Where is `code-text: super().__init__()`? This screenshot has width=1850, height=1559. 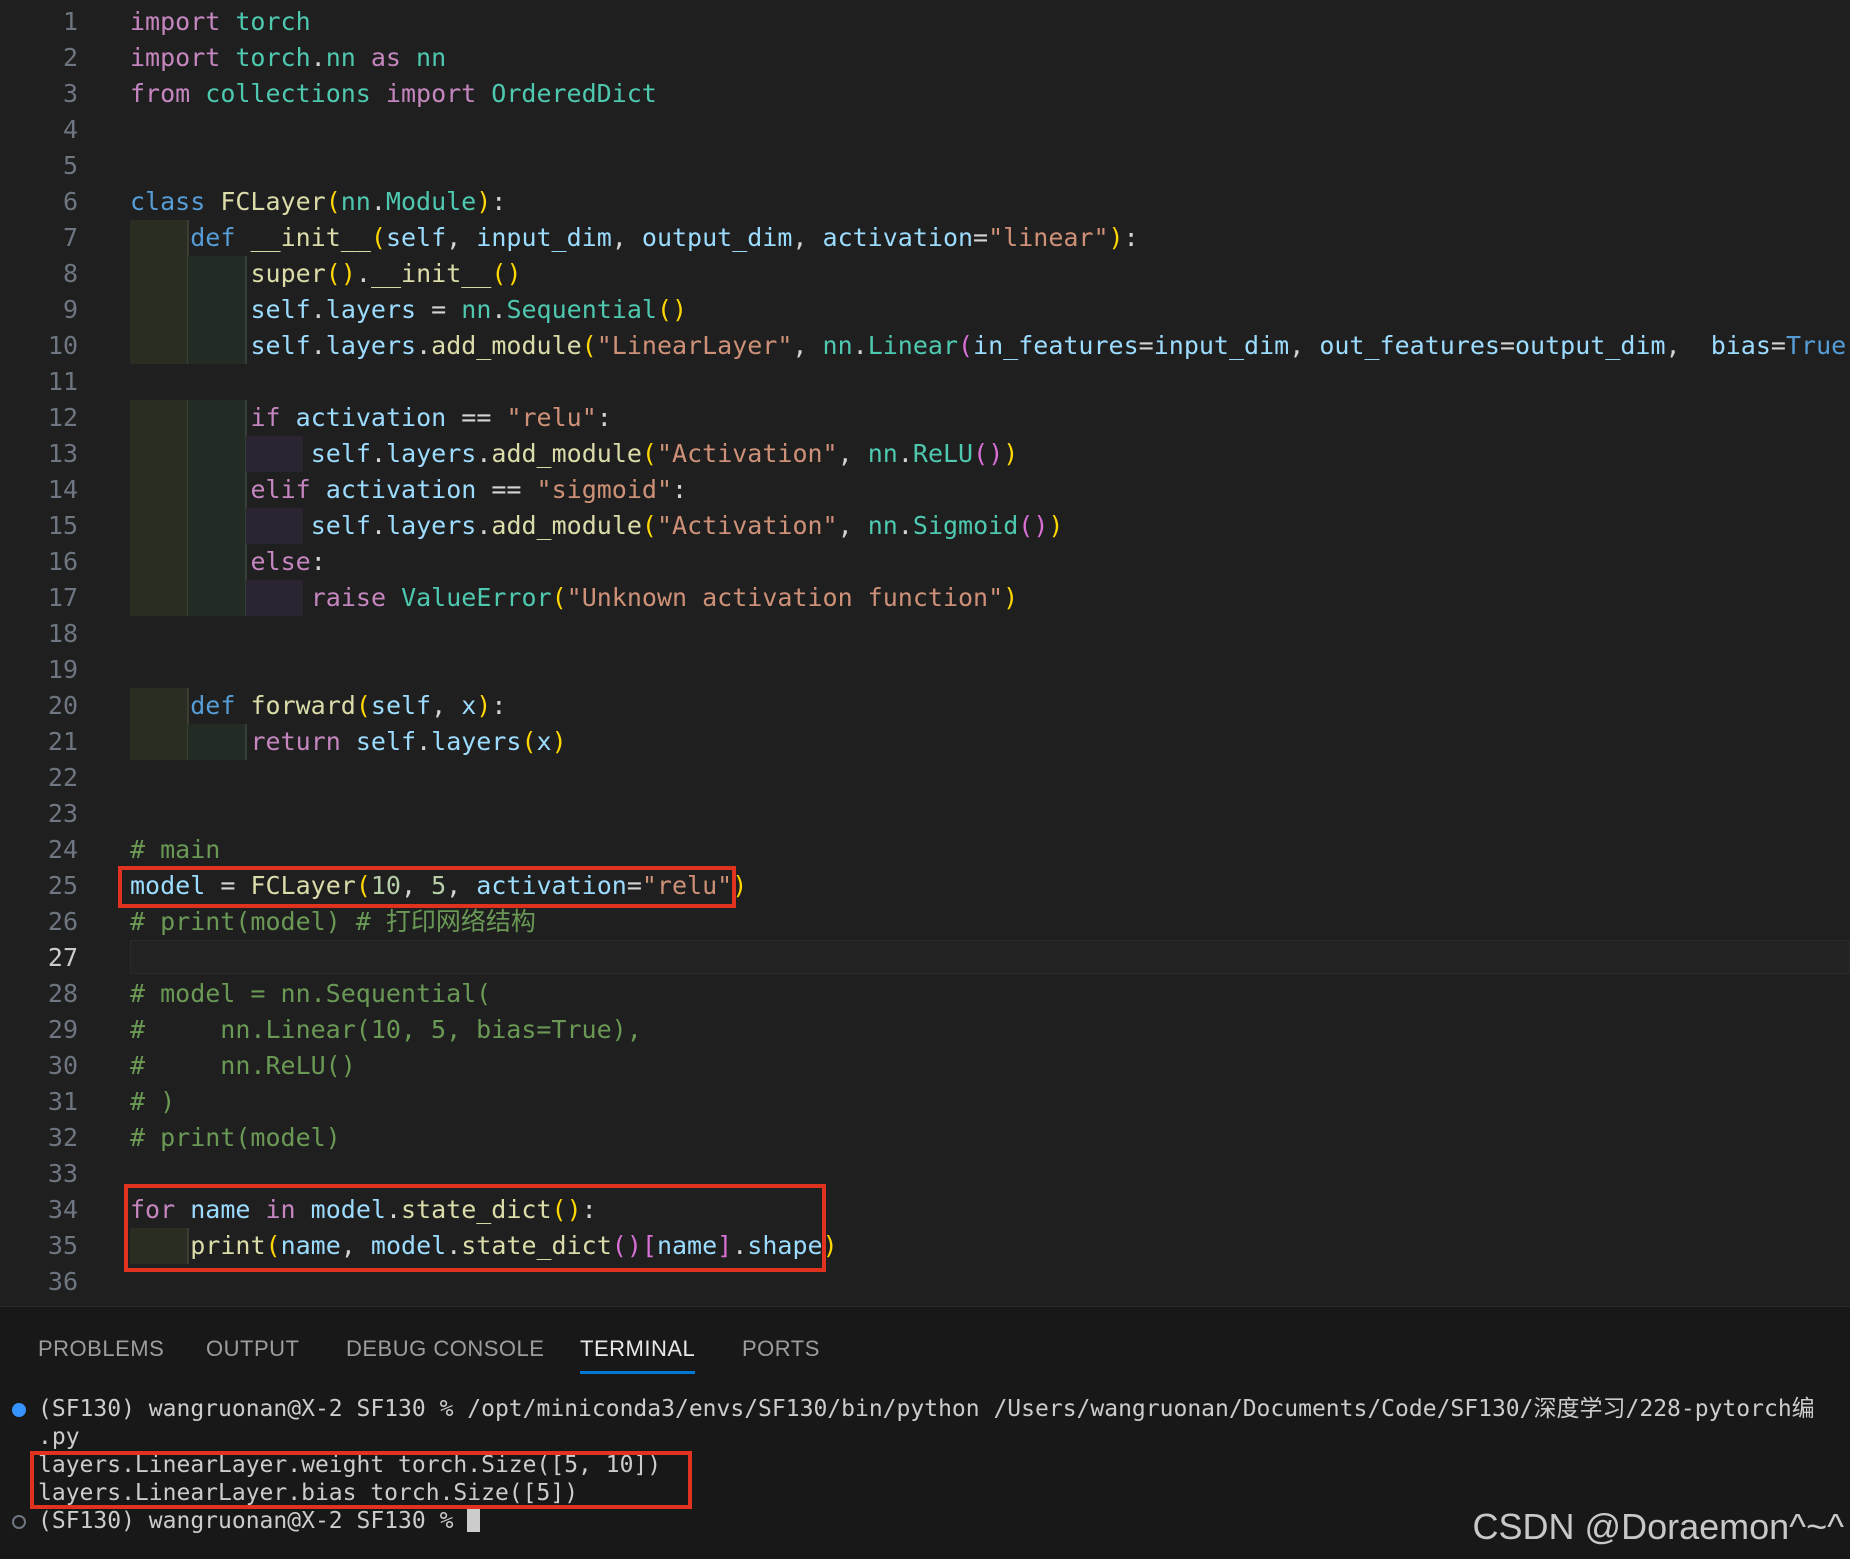 code-text: super().__init__() is located at coordinates (386, 273).